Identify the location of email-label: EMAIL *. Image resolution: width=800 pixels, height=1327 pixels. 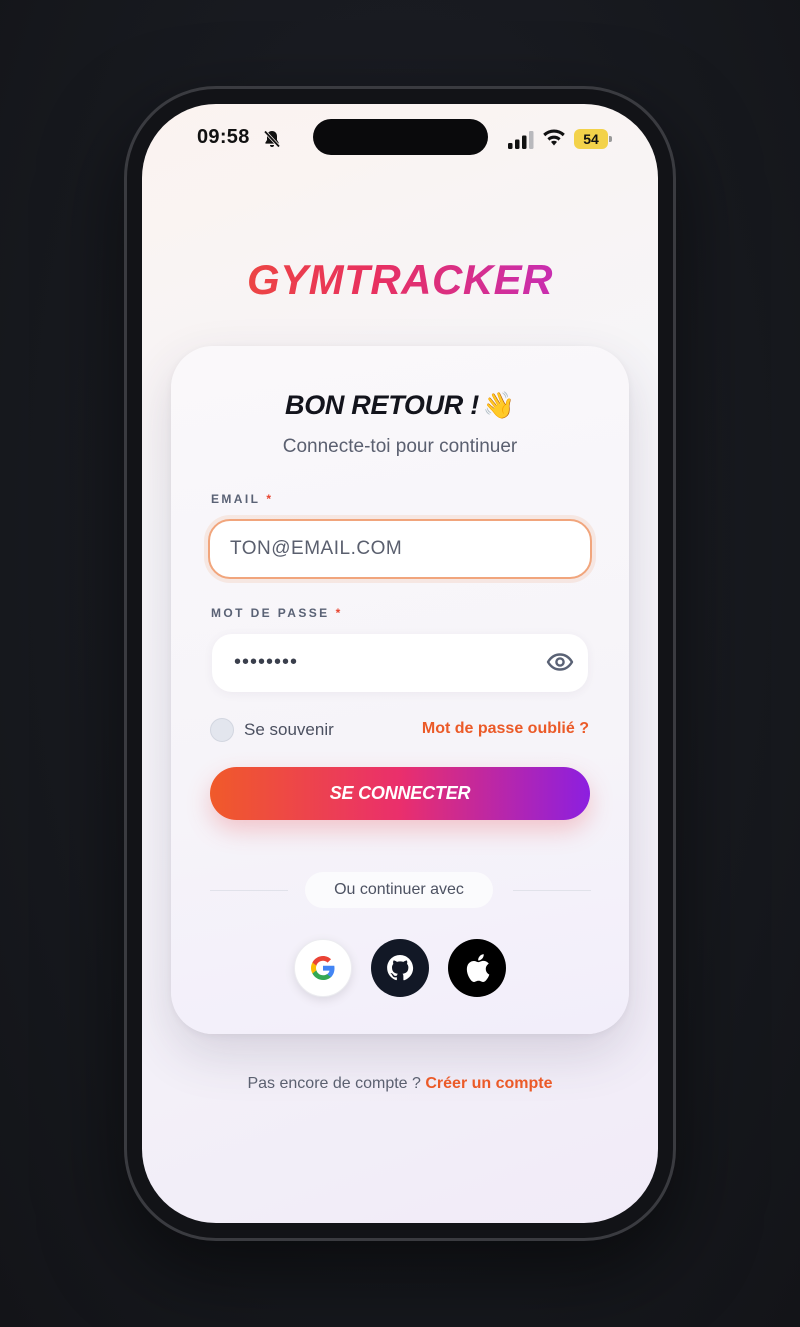
(242, 499).